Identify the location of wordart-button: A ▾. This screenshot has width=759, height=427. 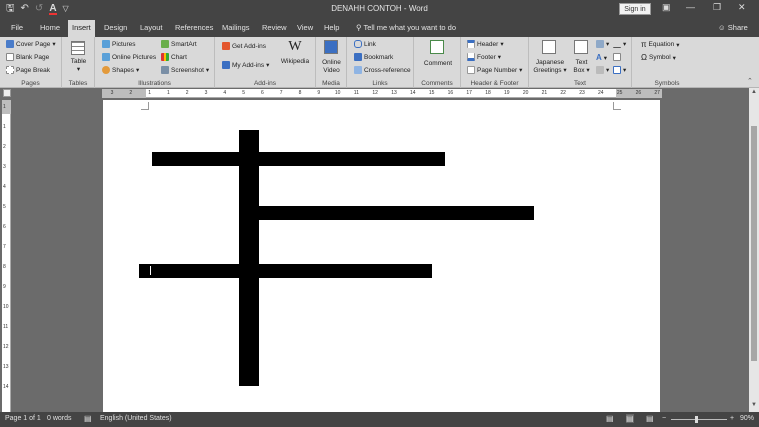
(601, 57).